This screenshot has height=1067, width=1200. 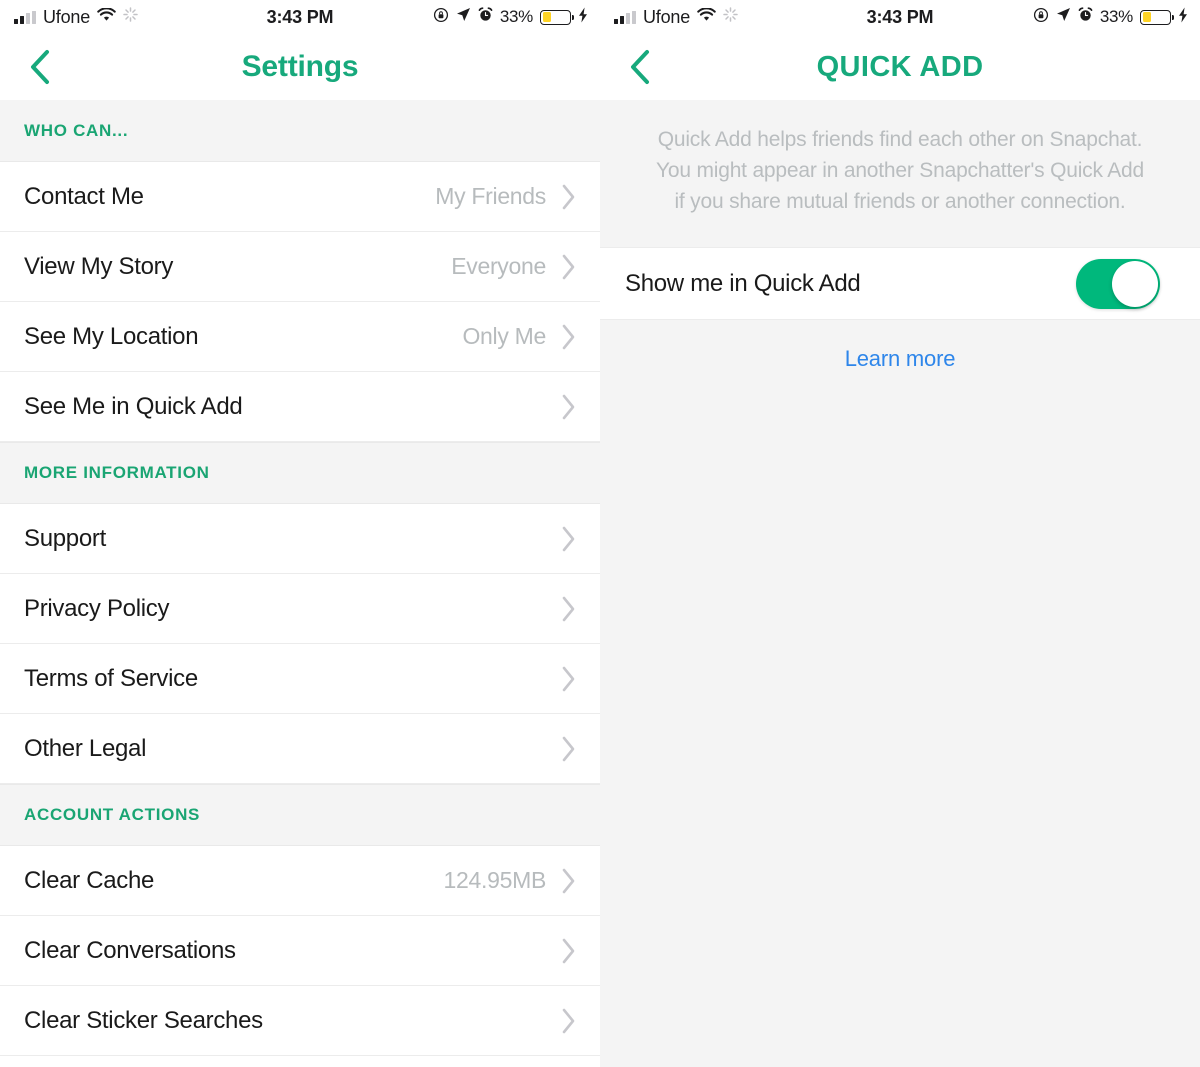 I want to click on settings-row-clear-cache: Clear Cache 124.95MB, so click(x=300, y=881).